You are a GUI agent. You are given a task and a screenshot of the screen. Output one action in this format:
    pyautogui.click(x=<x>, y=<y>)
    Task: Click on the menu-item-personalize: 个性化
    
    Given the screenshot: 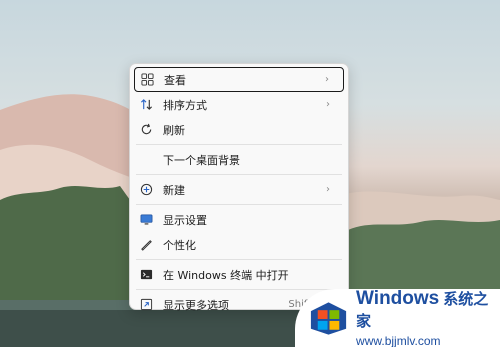 What is the action you would take?
    pyautogui.click(x=239, y=244)
    